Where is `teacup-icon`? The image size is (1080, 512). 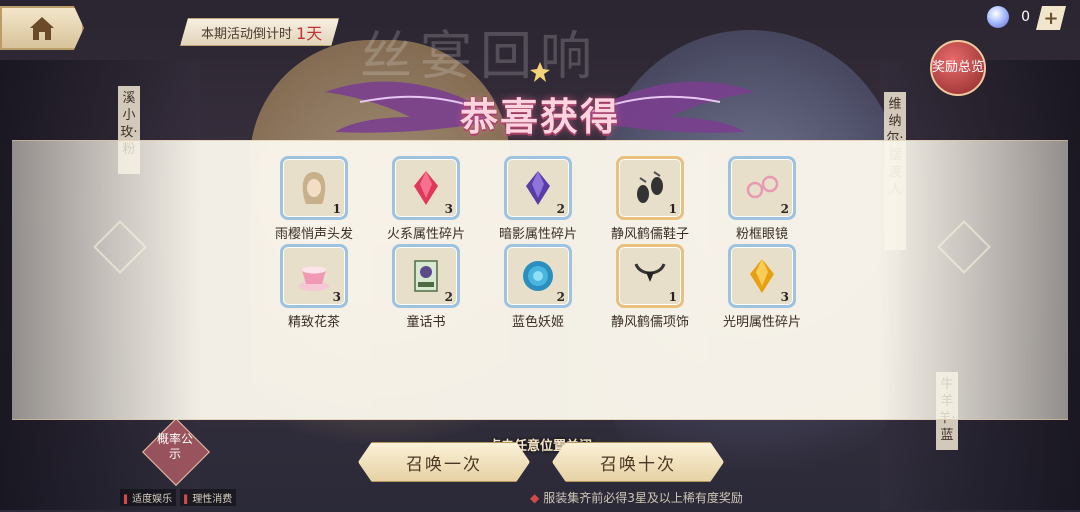 teacup-icon is located at coordinates (314, 278).